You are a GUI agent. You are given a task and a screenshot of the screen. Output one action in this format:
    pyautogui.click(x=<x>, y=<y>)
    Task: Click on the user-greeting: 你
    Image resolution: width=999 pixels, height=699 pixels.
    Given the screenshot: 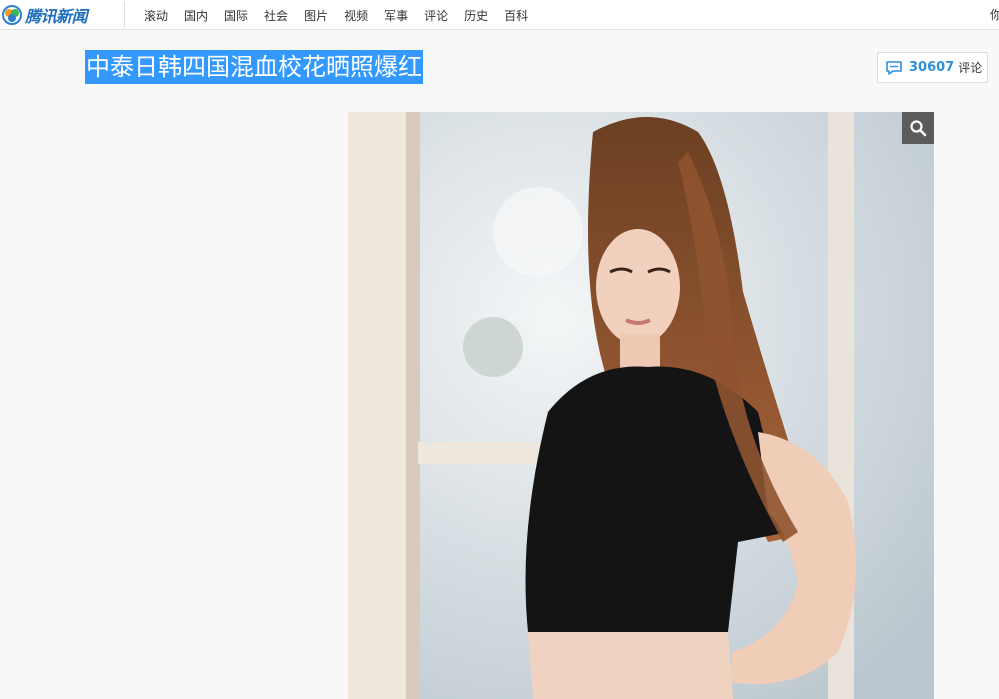 What is the action you would take?
    pyautogui.click(x=994, y=14)
    